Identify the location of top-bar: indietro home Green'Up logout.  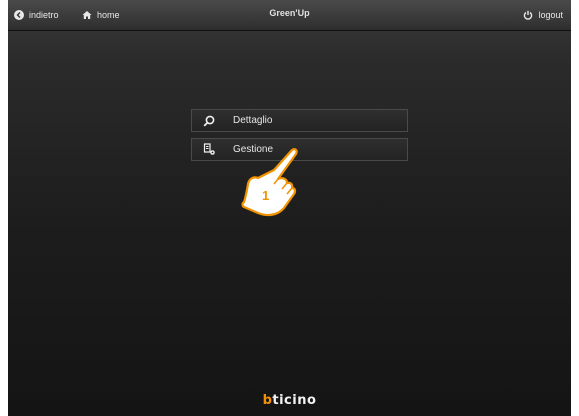
(289, 15).